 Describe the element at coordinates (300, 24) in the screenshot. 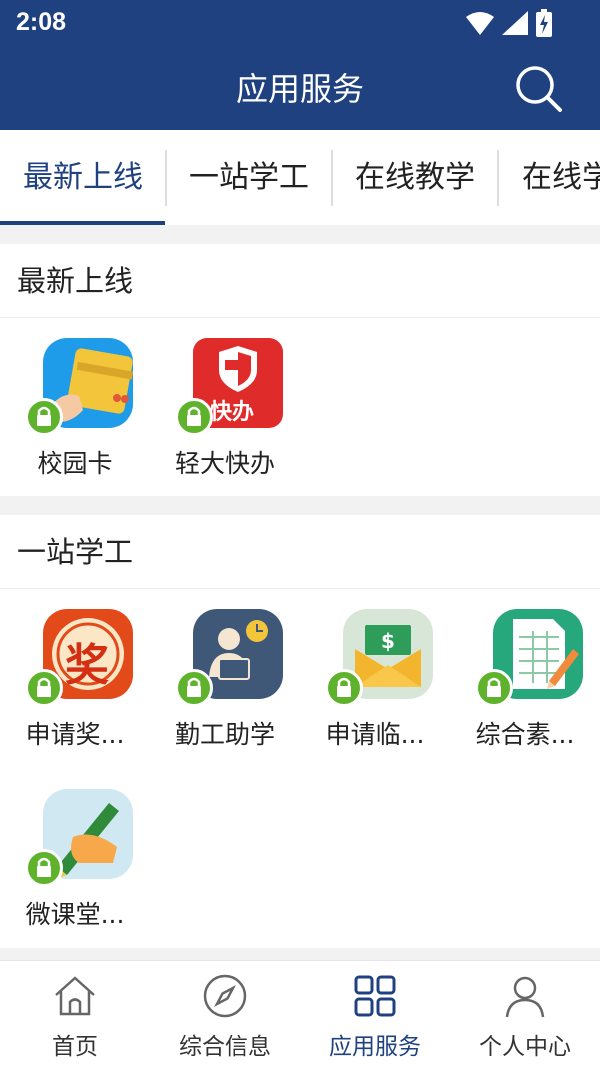

I see `status-bar: 2:08` at that location.